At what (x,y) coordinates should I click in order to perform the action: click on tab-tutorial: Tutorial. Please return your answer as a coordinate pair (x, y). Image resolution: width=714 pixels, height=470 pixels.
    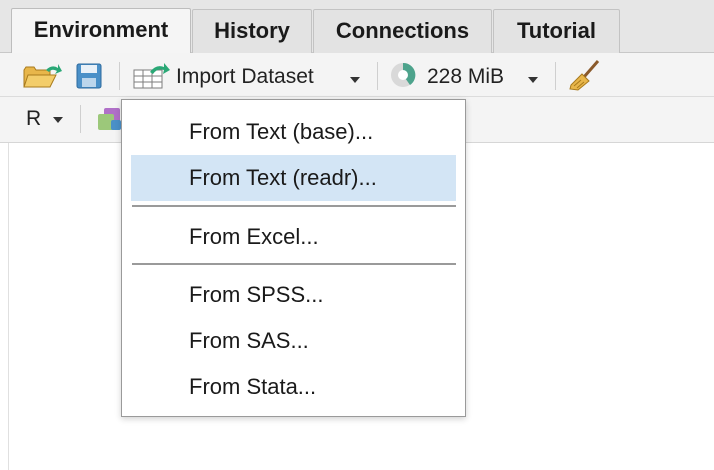
    Looking at the image, I should click on (556, 31).